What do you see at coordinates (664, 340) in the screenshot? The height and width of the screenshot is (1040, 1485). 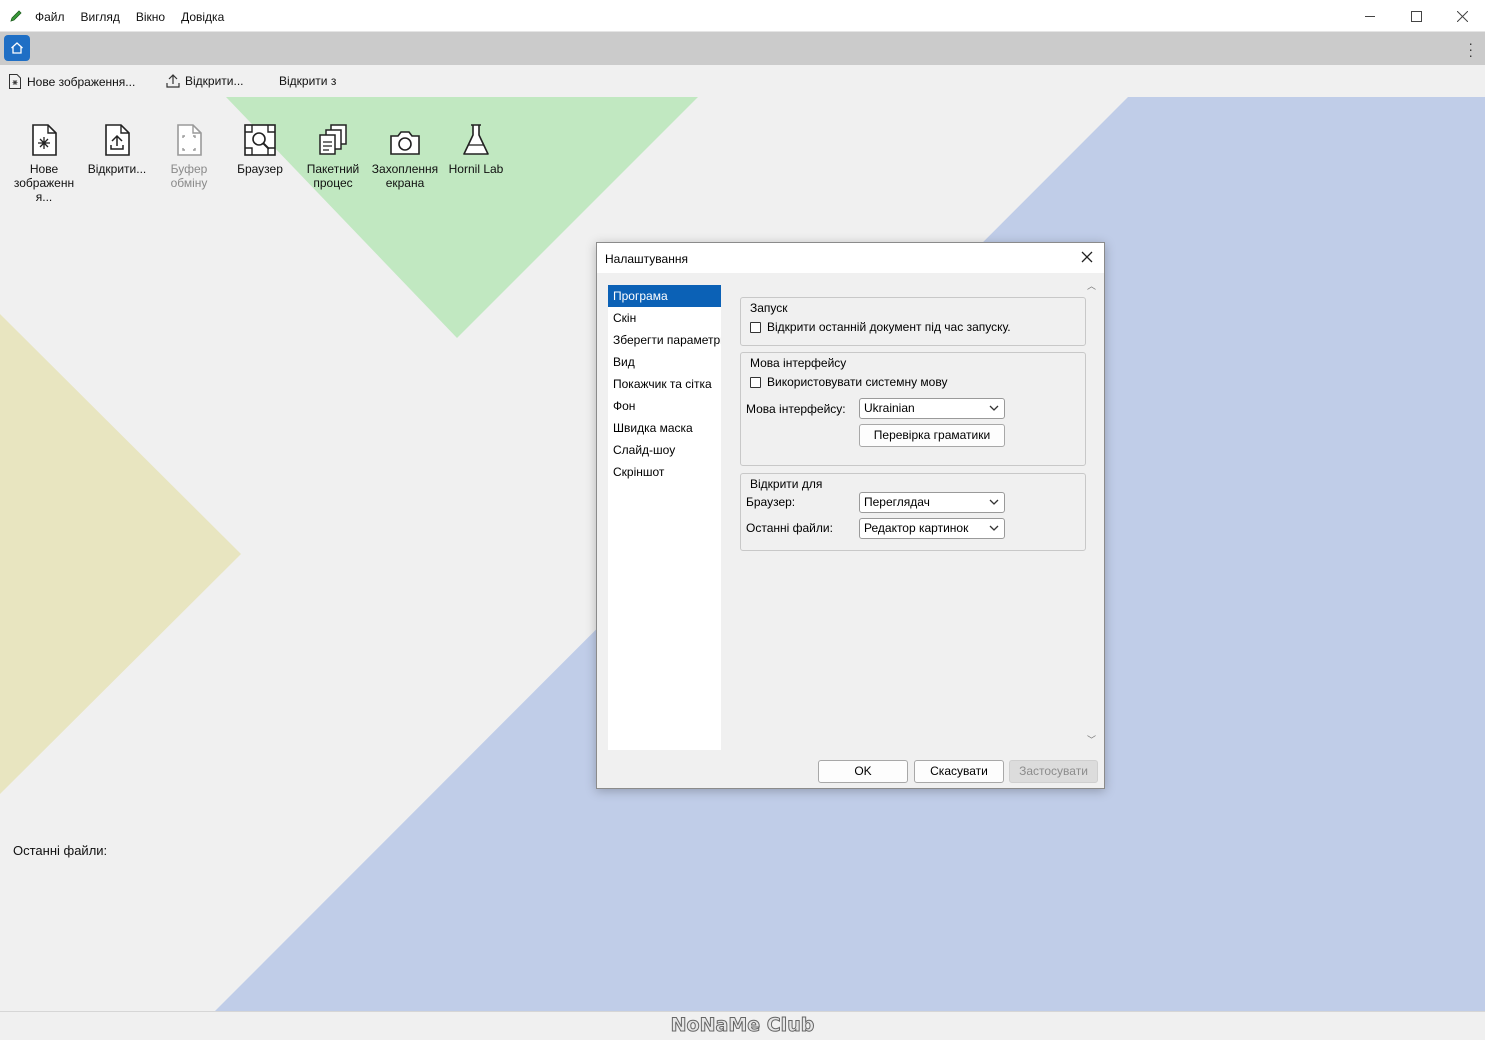 I see `nav-item-save-params: Зберегти параметри` at bounding box center [664, 340].